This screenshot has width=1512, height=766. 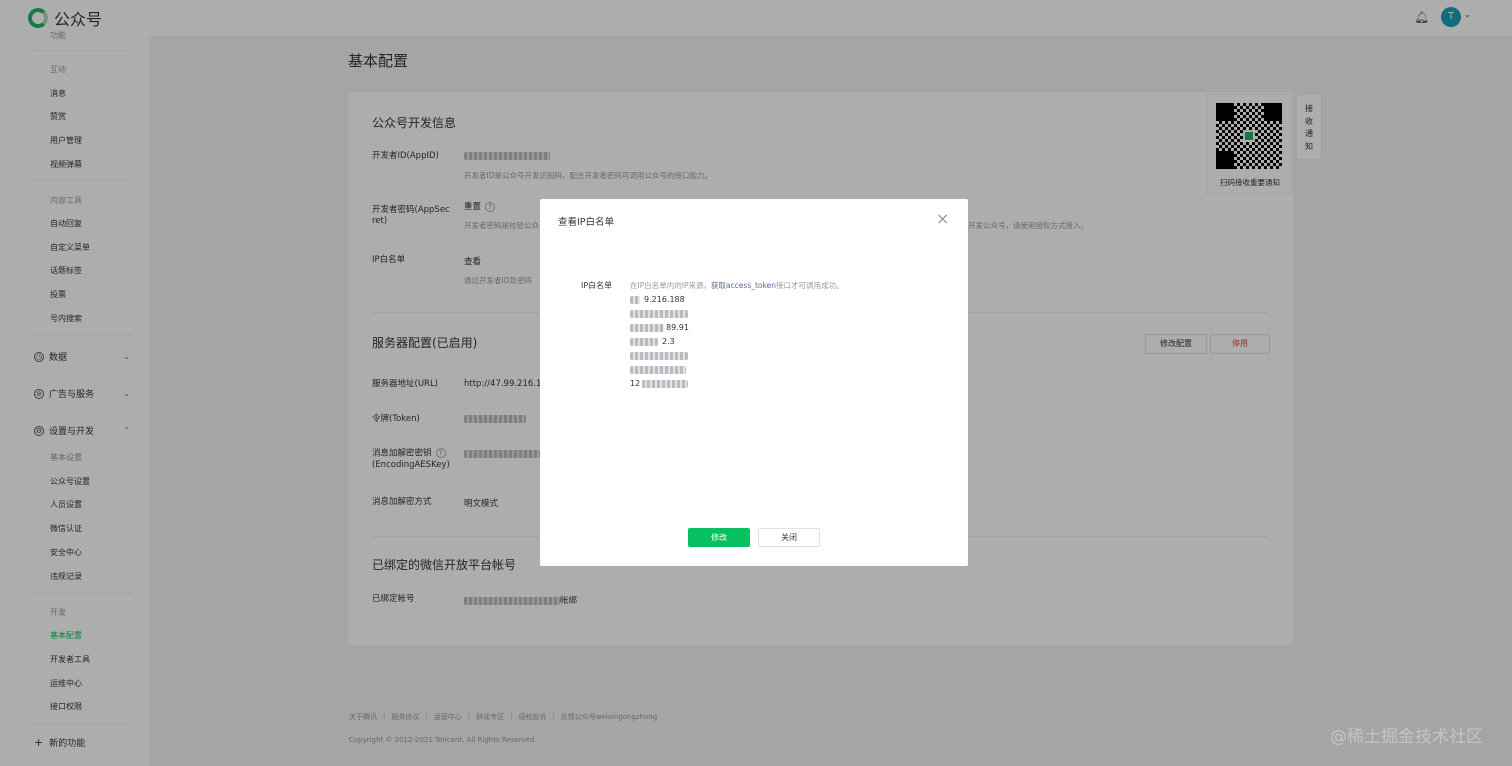 What do you see at coordinates (789, 537) in the screenshot?
I see `close-button: 关闭` at bounding box center [789, 537].